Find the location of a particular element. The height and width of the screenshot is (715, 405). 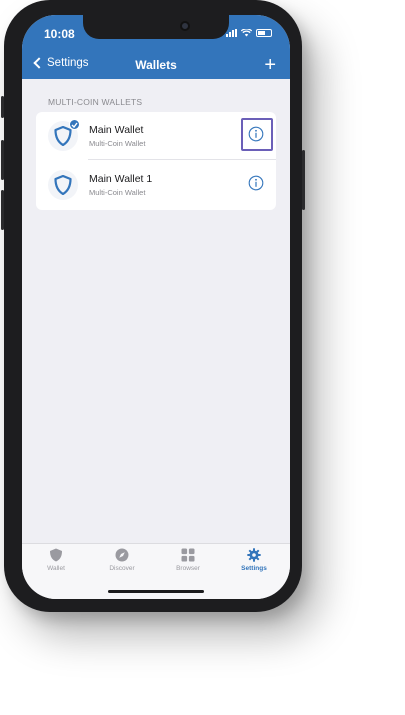

volume-up-button is located at coordinates (2, 160).